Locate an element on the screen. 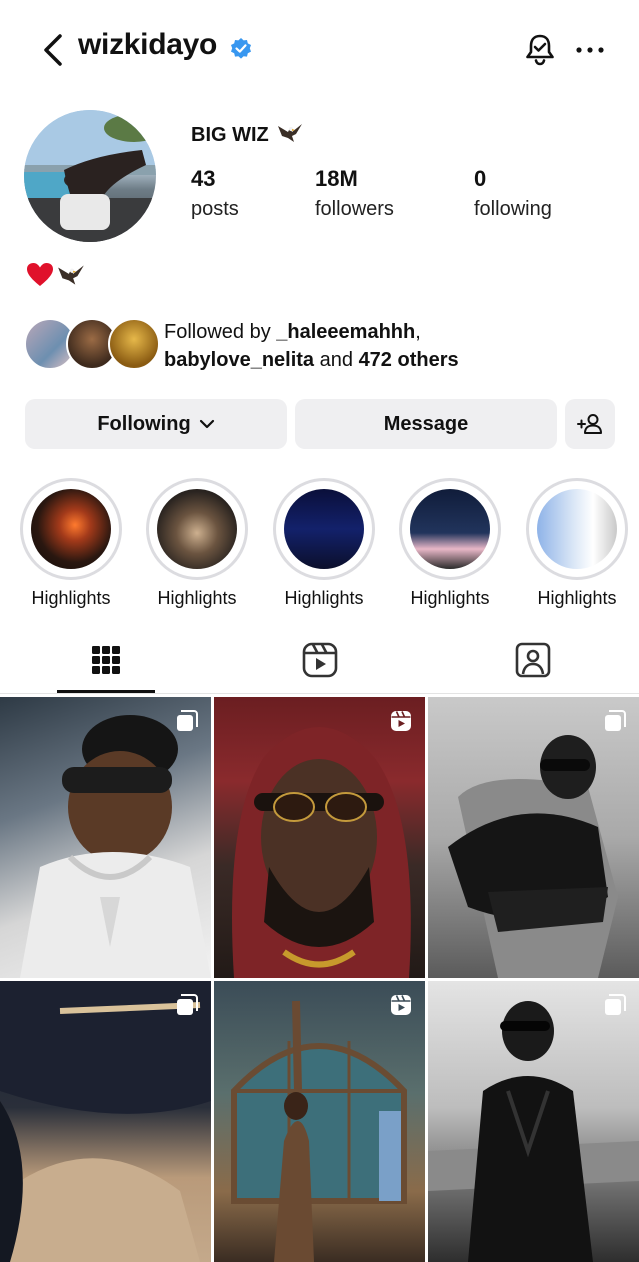 Image resolution: width=639 pixels, height=1262 pixels. tab-divider is located at coordinates (319, 693).